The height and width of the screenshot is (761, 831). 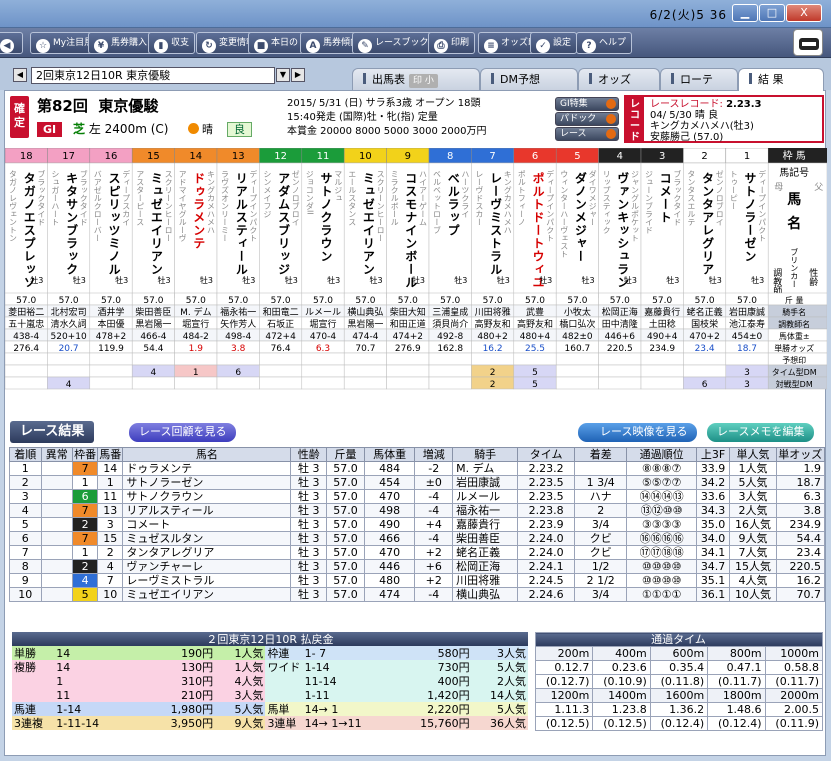 I want to click on tab-2: オッズ, so click(x=619, y=79).